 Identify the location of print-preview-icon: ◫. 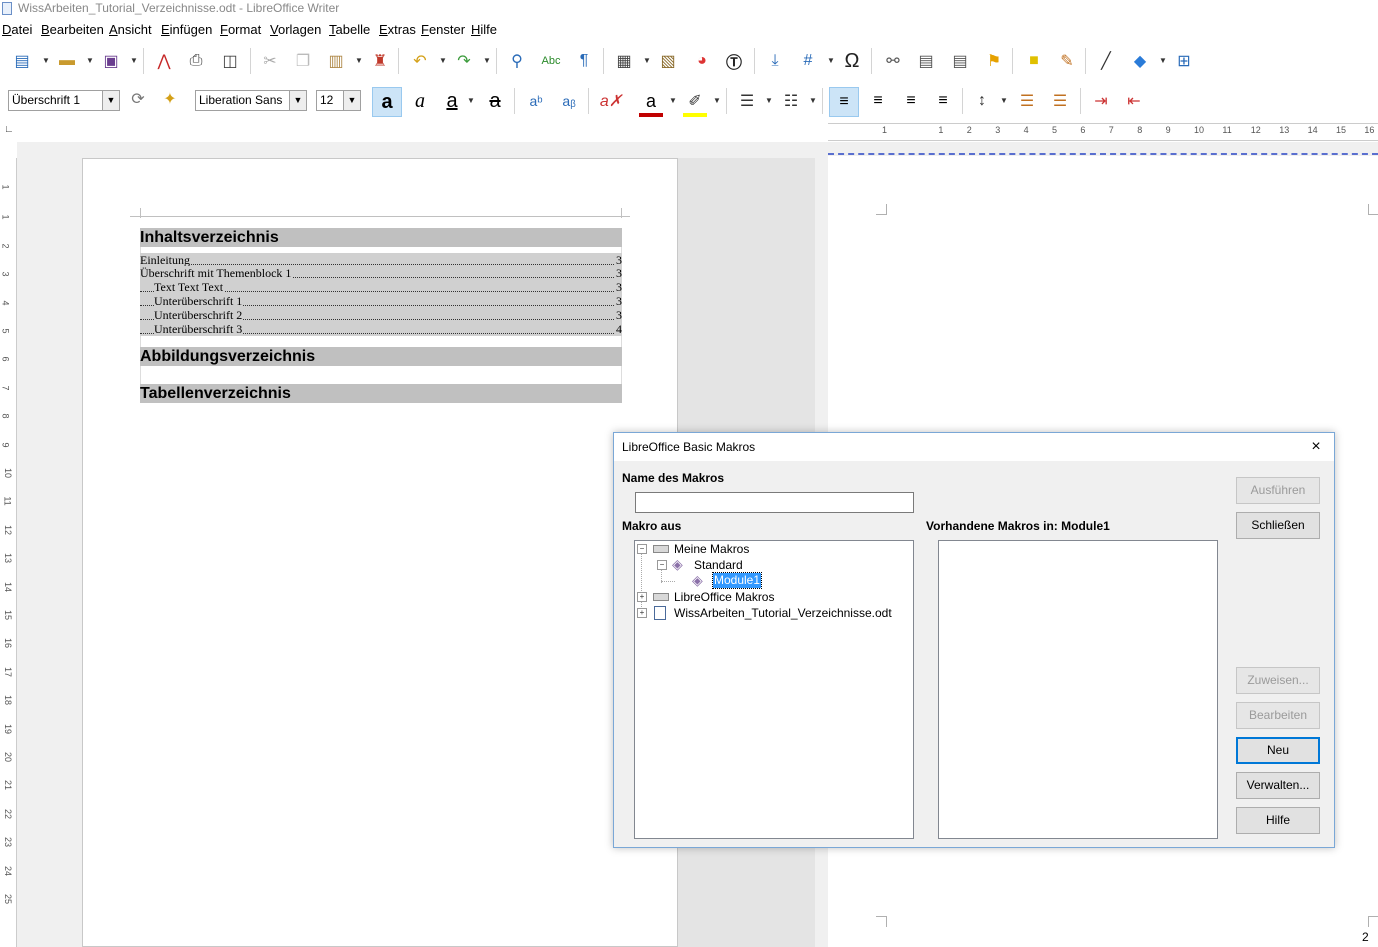
(230, 61).